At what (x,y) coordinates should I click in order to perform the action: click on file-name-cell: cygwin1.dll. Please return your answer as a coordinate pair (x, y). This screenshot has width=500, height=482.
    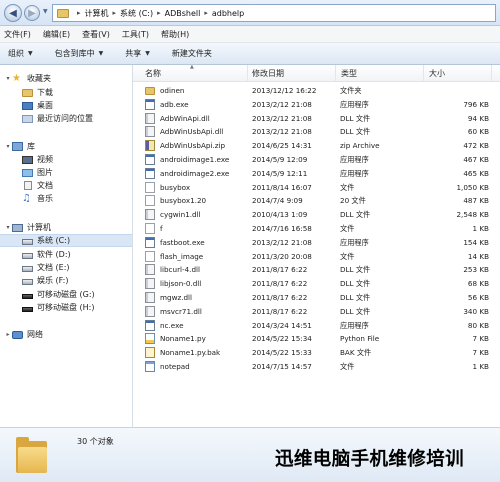
    Looking at the image, I should click on (196, 214).